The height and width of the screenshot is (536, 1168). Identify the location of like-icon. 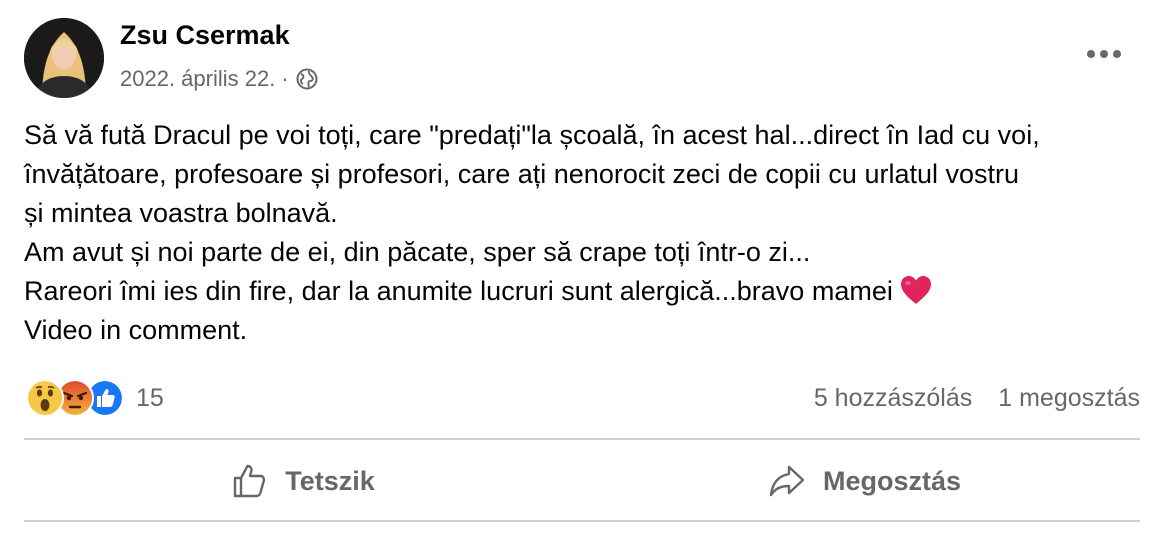
(250, 481).